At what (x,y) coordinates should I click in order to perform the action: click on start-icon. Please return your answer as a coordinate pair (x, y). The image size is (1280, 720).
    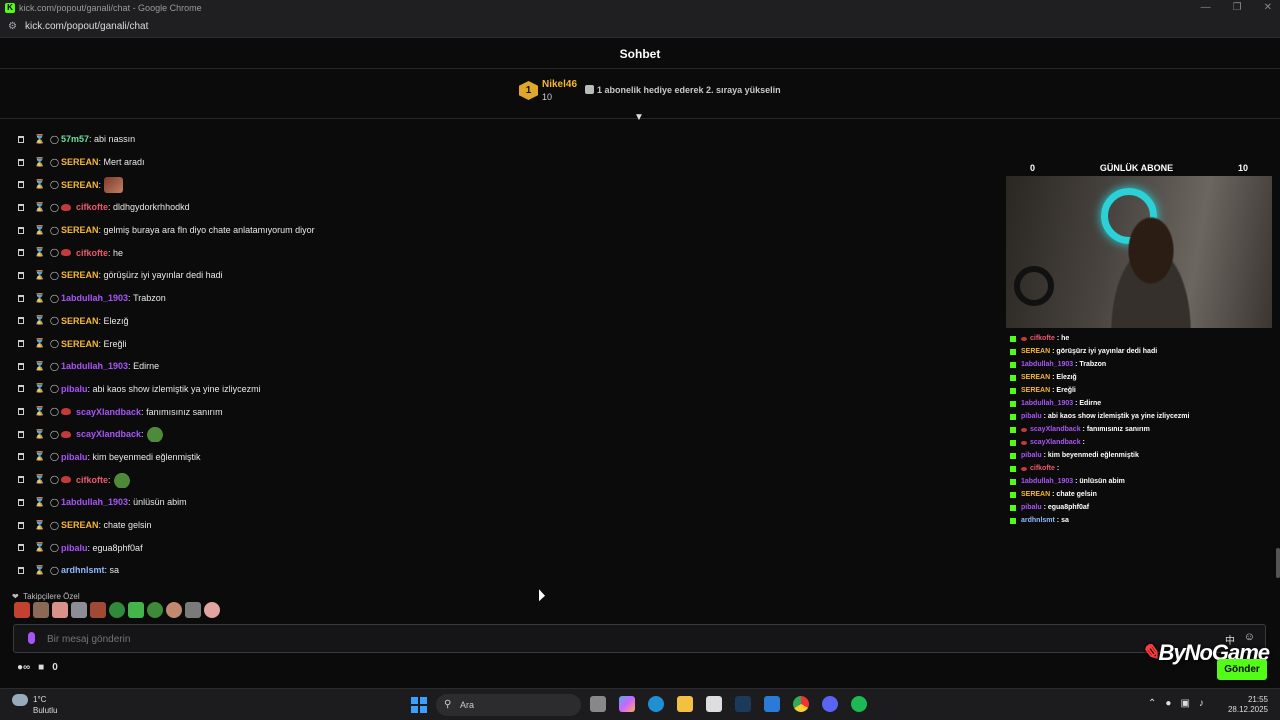
    Looking at the image, I should click on (419, 705).